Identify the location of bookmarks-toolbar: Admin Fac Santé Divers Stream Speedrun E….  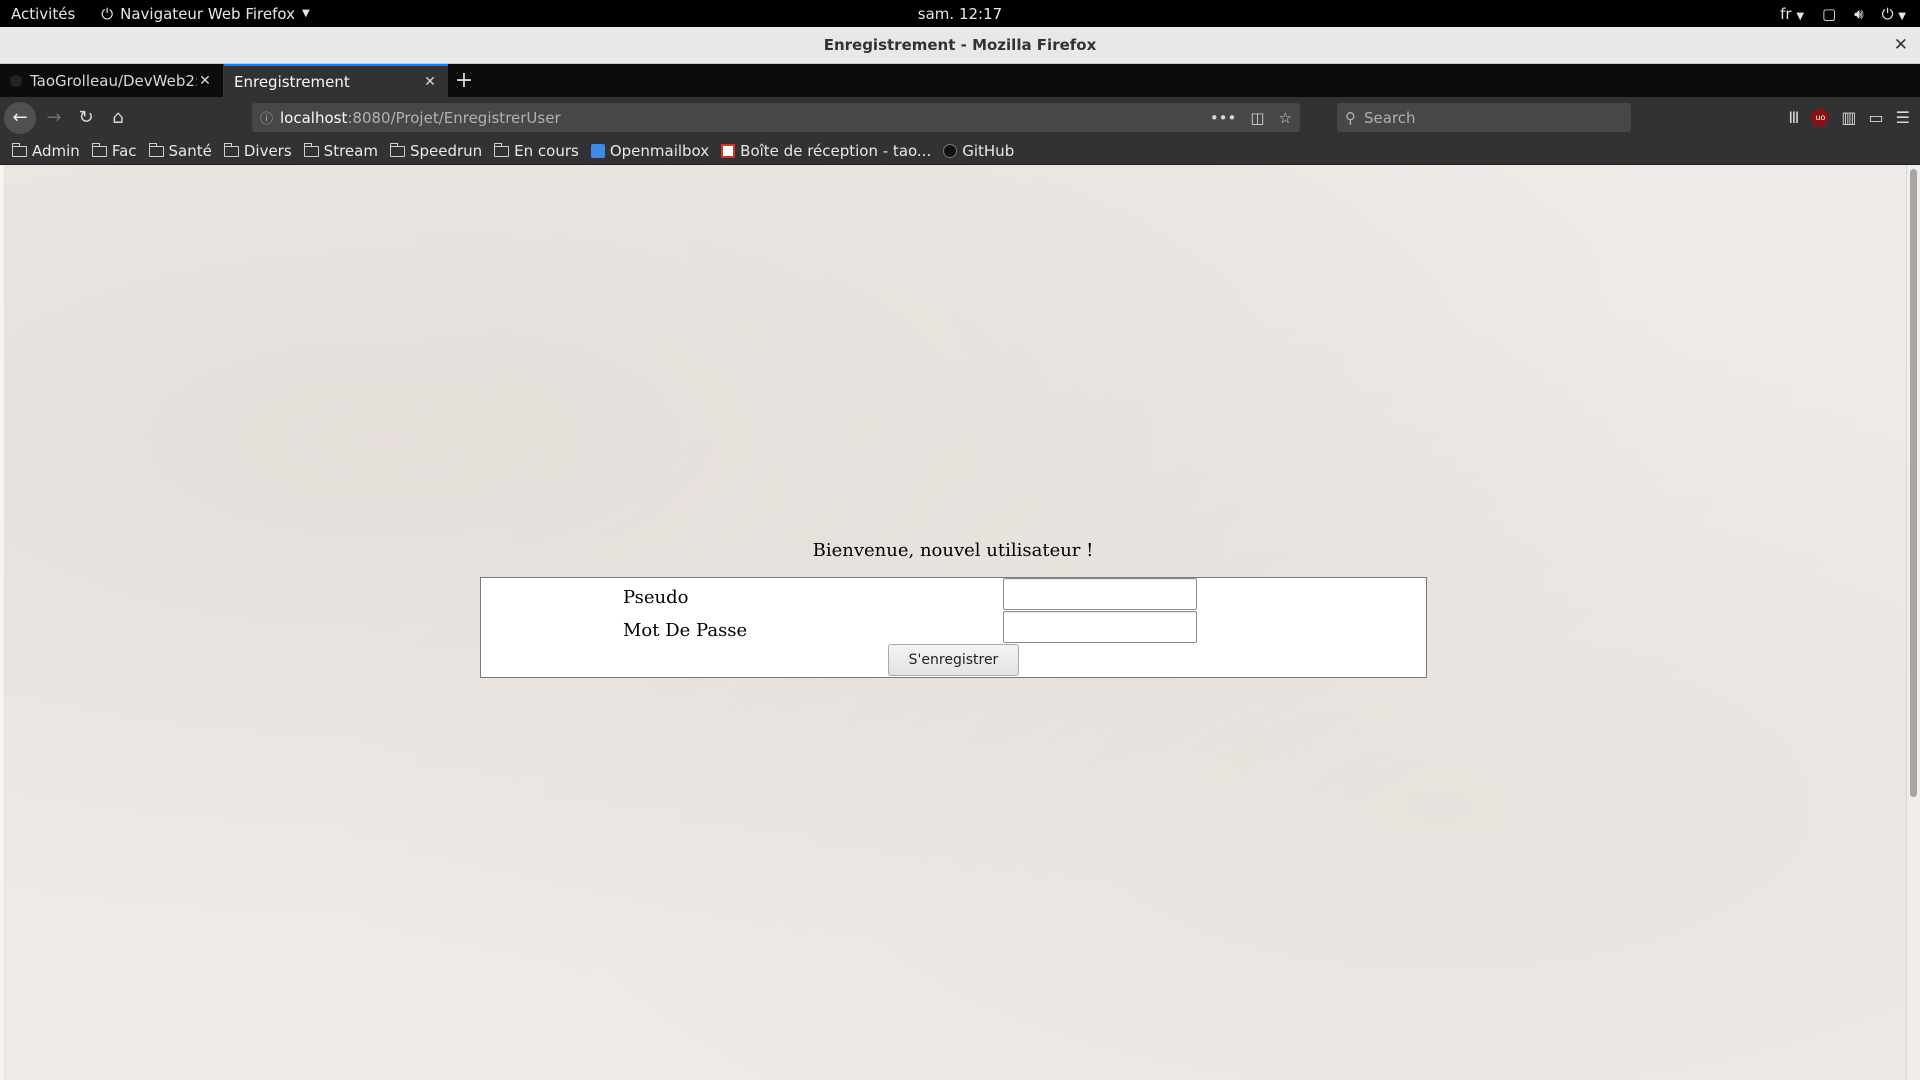
(960, 151).